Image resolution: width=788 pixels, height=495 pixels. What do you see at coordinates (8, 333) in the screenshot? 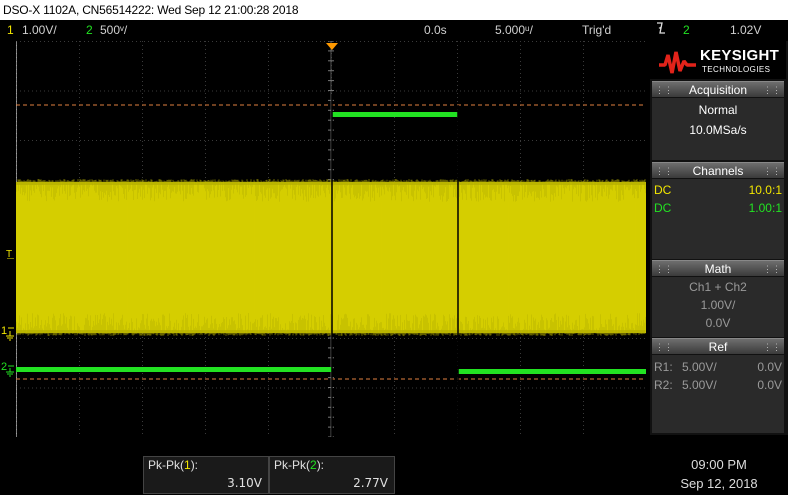
I see `ch1-ground-marker: 1` at bounding box center [8, 333].